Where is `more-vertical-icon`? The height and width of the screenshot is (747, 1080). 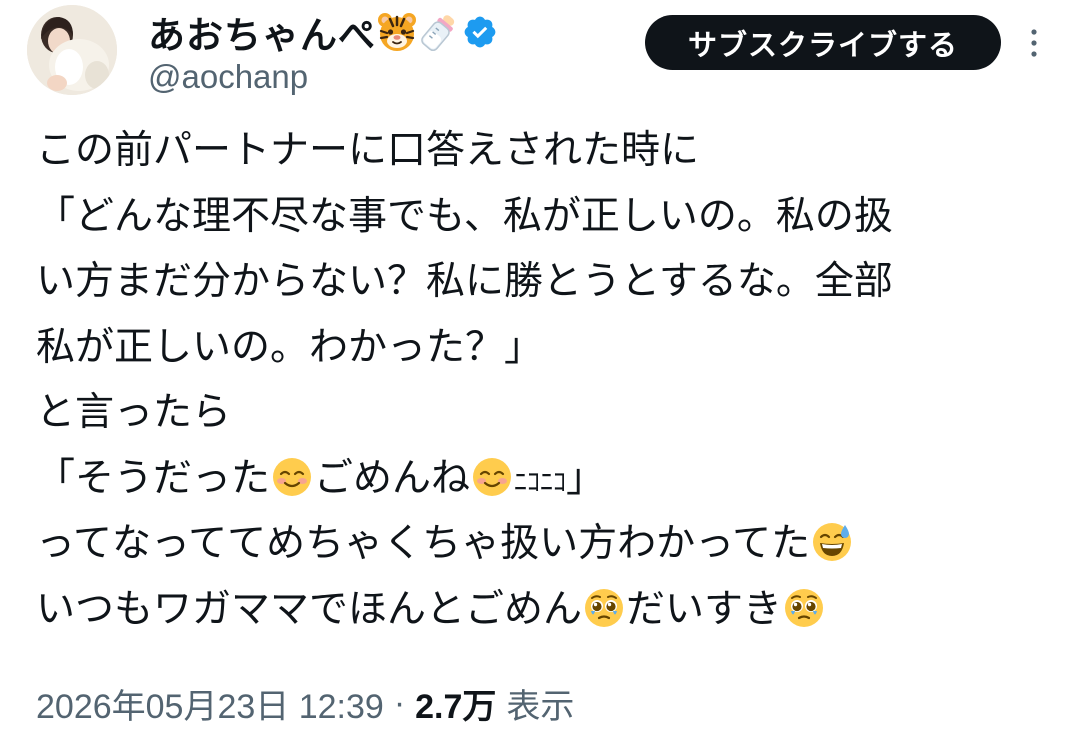 more-vertical-icon is located at coordinates (1034, 43).